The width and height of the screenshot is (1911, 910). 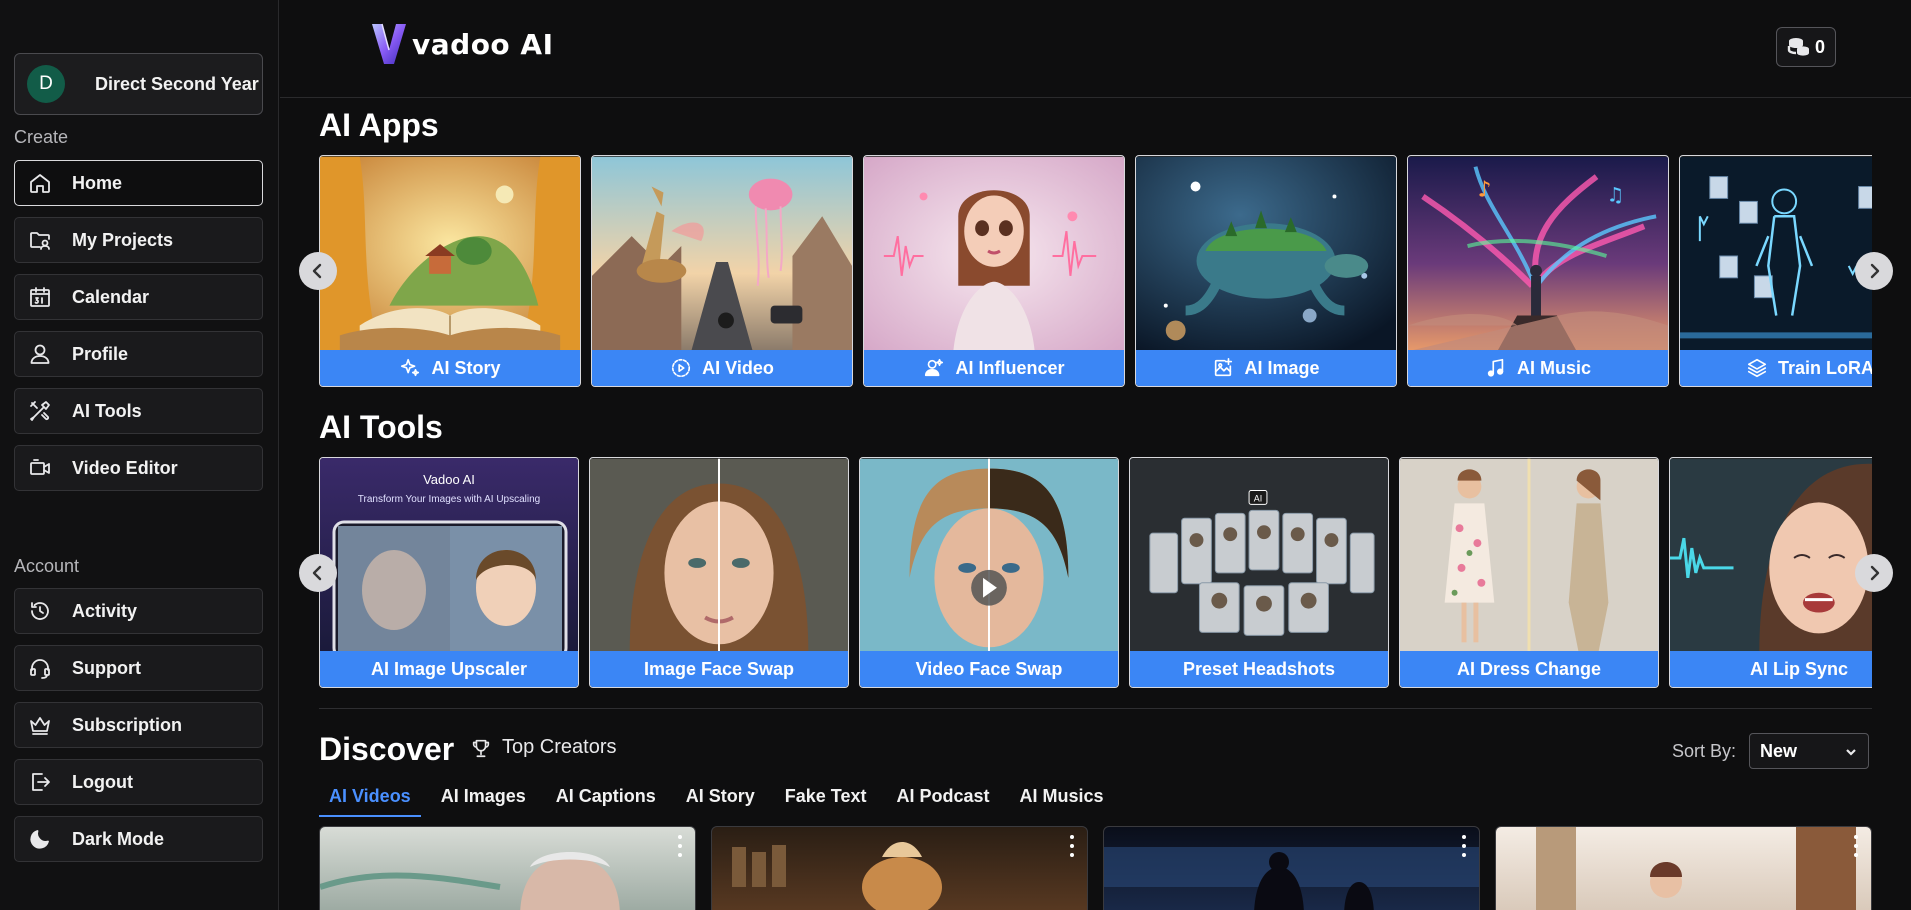 I want to click on sidebar-item-calendar: Calendar, so click(x=138, y=297).